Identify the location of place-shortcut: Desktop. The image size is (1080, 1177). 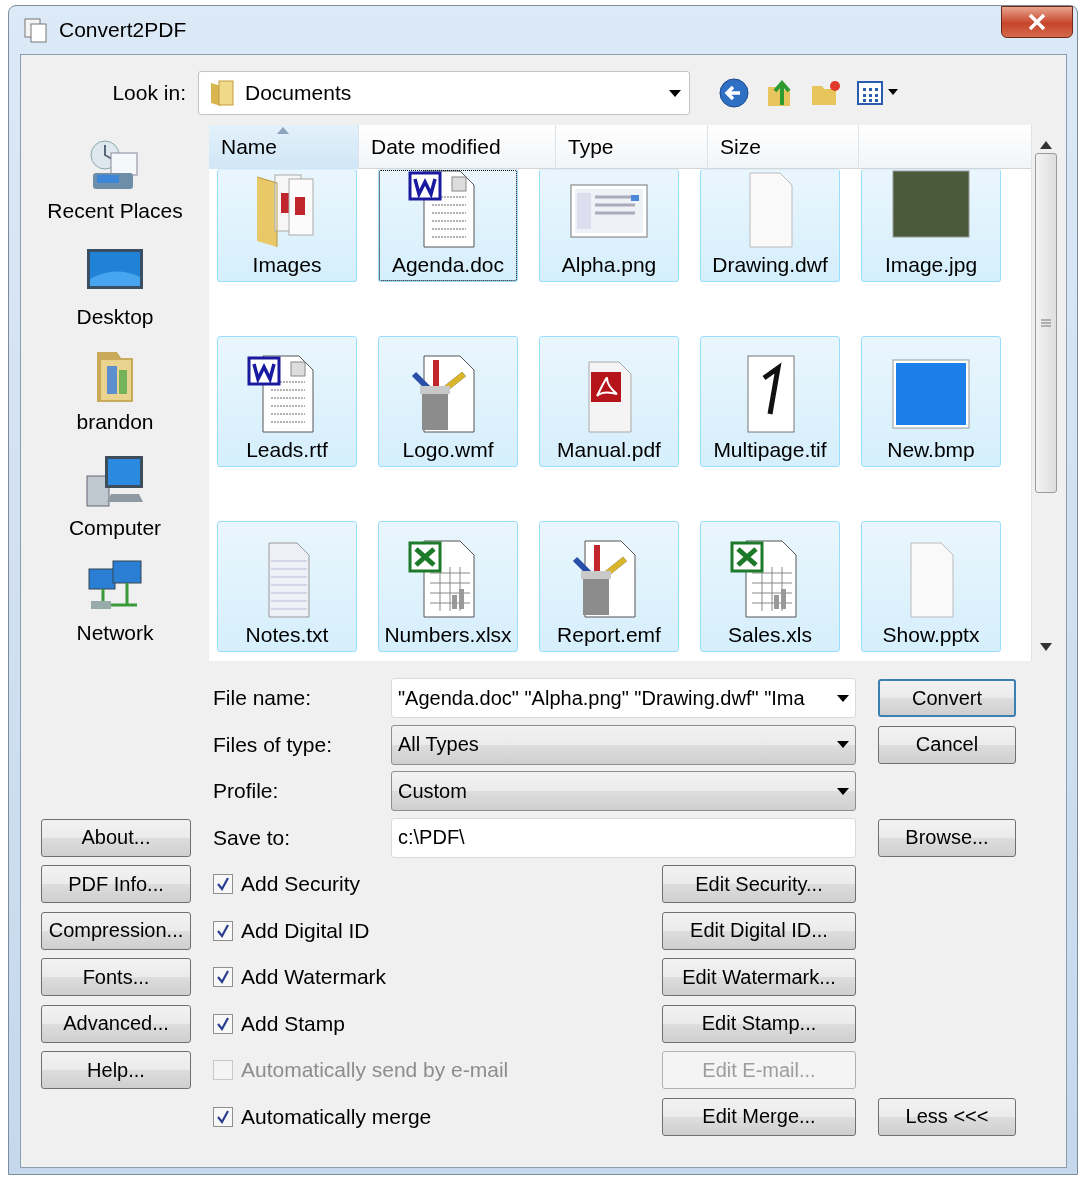
(115, 291).